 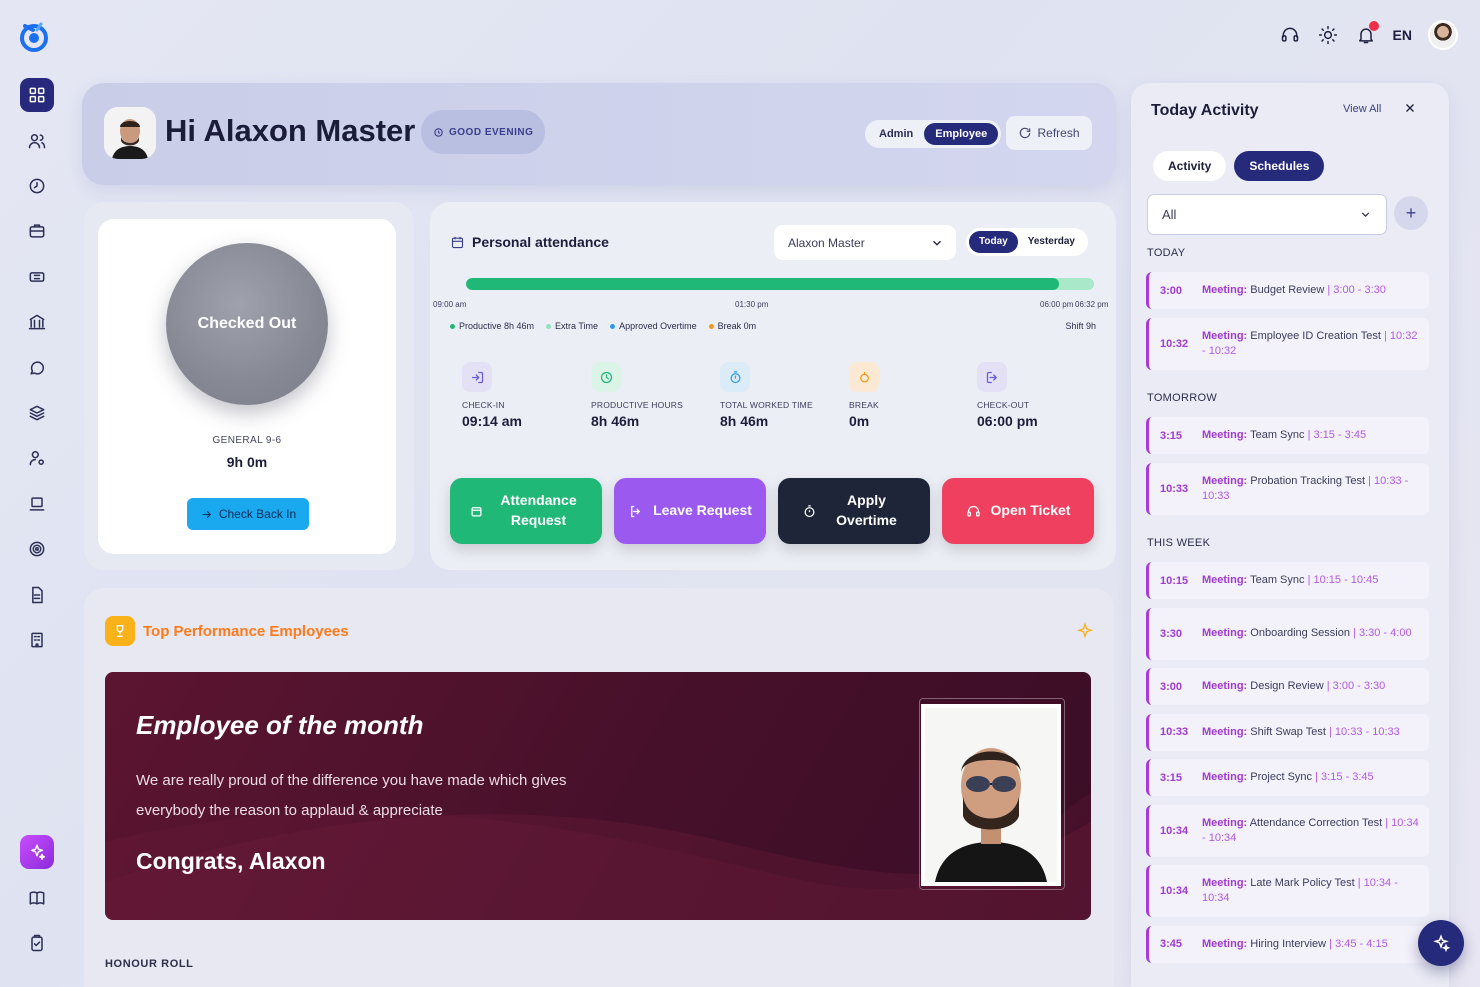 I want to click on event-description: Meeting: Budget Review | 3:00 - 3:30, so click(x=1294, y=290).